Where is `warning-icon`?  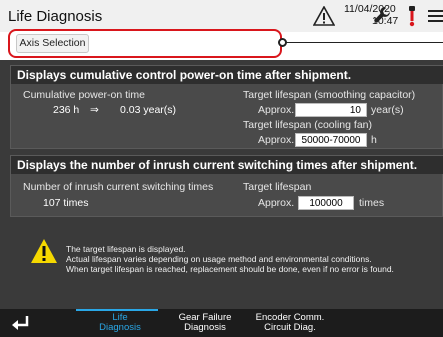 warning-icon is located at coordinates (324, 16).